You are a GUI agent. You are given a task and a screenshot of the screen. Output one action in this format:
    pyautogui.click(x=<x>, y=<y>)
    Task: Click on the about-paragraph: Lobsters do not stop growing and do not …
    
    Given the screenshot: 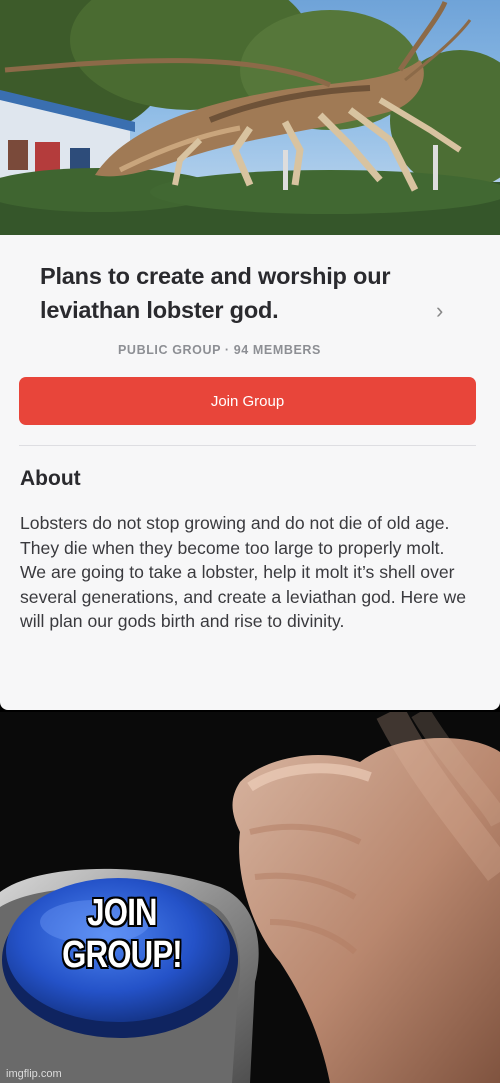 What is the action you would take?
    pyautogui.click(x=235, y=535)
    